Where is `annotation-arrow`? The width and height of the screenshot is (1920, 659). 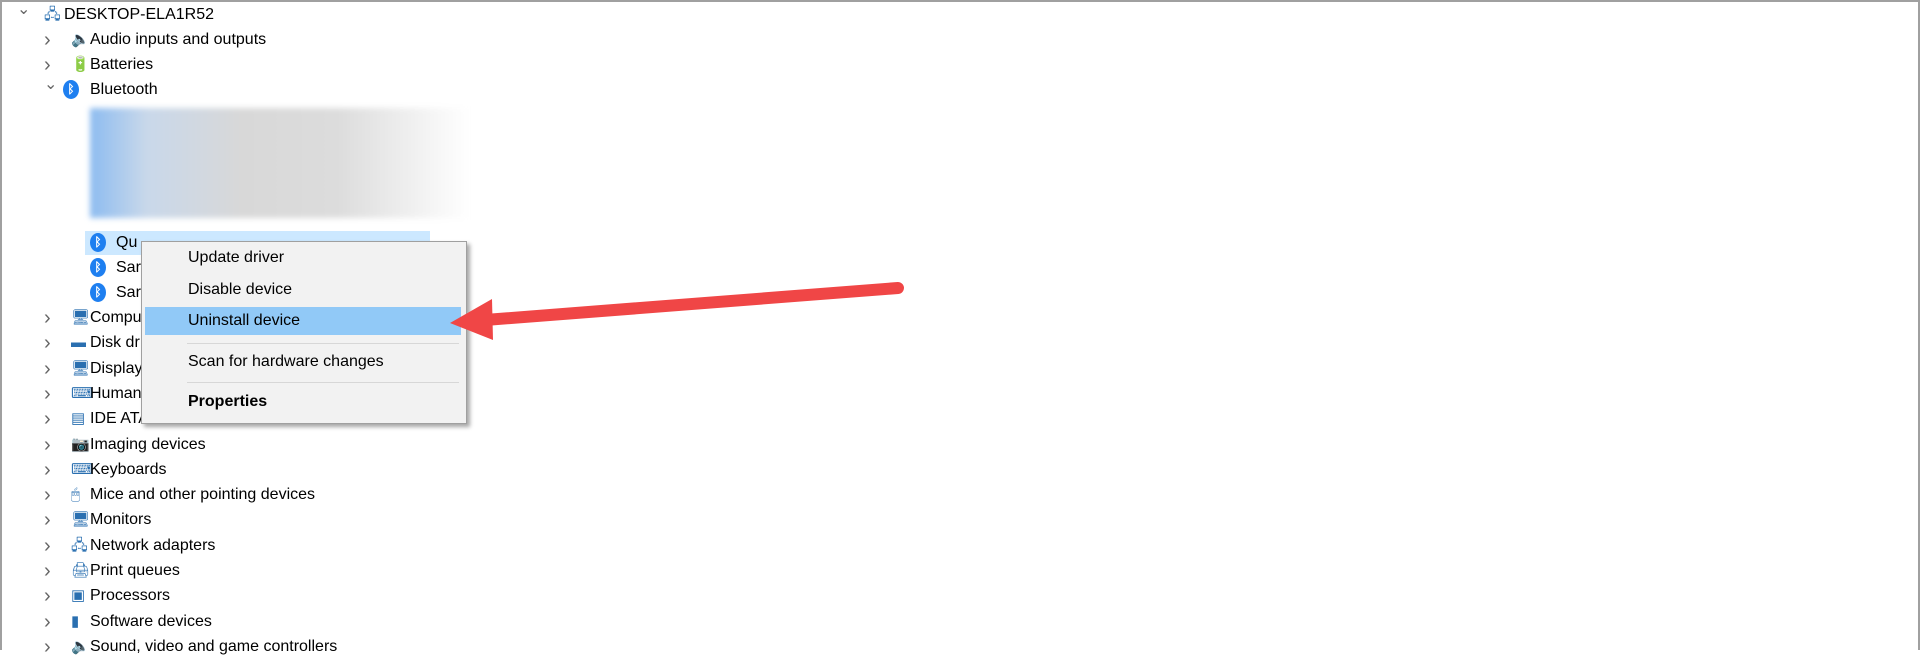
annotation-arrow is located at coordinates (677, 311).